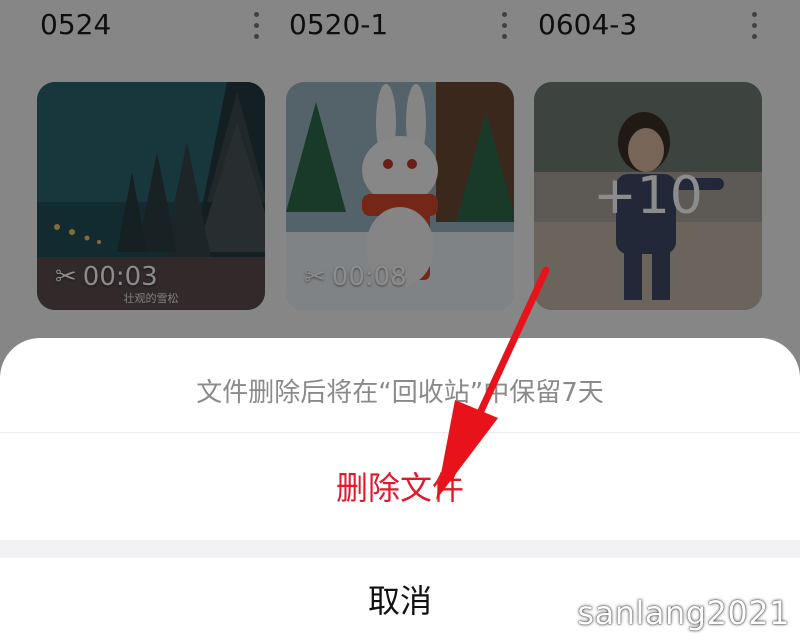 The width and height of the screenshot is (800, 640). Describe the element at coordinates (400, 393) in the screenshot. I see `delete-hint-text: 文件删除后将在“回收站”中保留7天` at that location.